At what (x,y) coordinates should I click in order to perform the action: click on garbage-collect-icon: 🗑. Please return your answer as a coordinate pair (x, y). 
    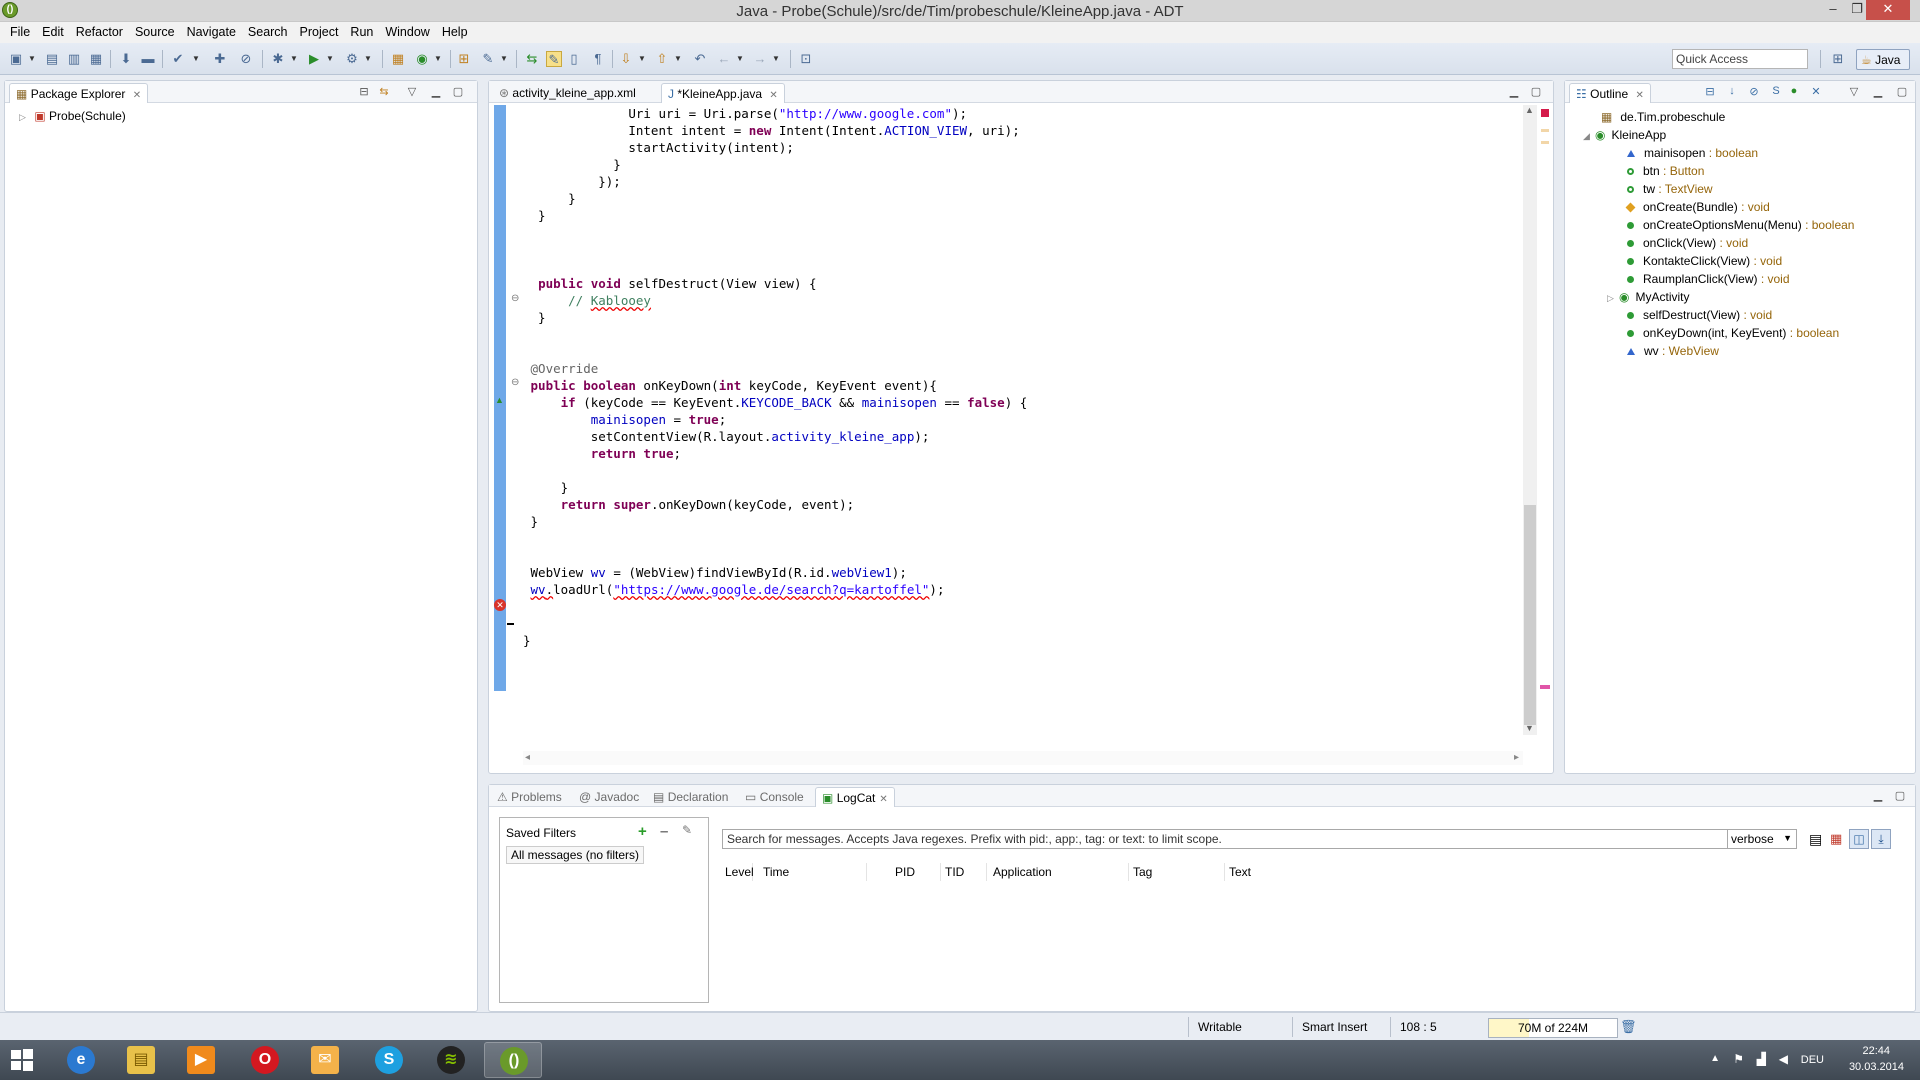
    Looking at the image, I should click on (1628, 1027).